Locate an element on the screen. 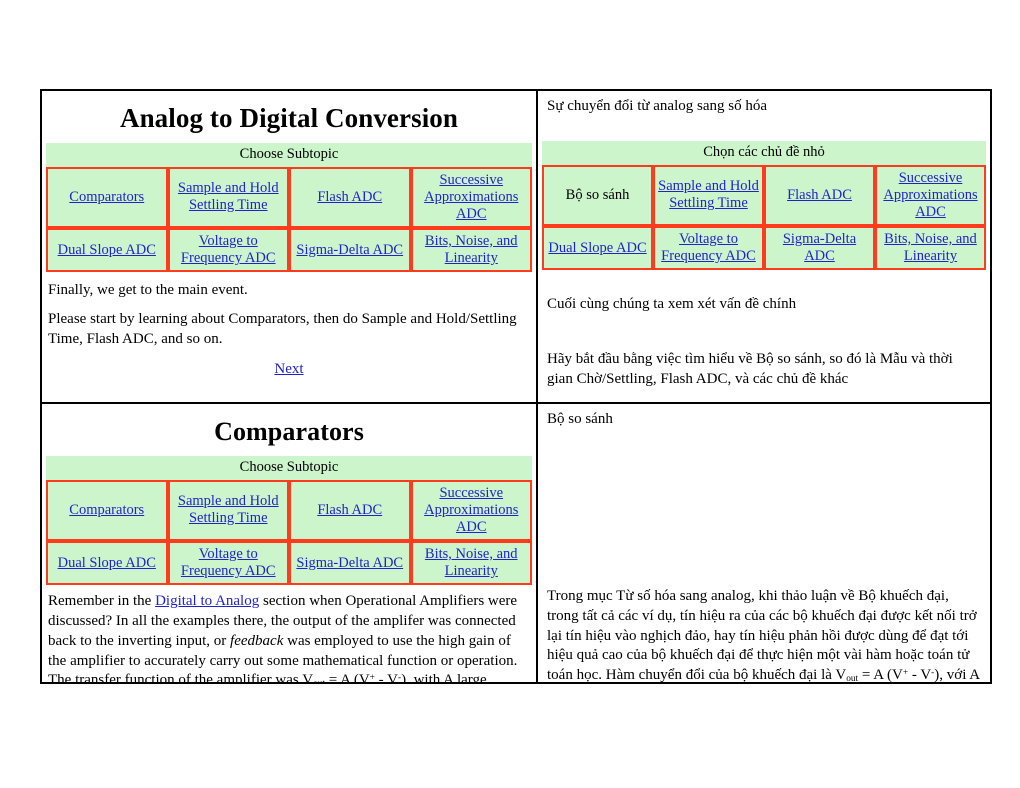 Image resolution: width=1020 pixels, height=788 pixels. link-bits-noise-and-linearity: Bits, Noise, and Linearity is located at coordinates (471, 249).